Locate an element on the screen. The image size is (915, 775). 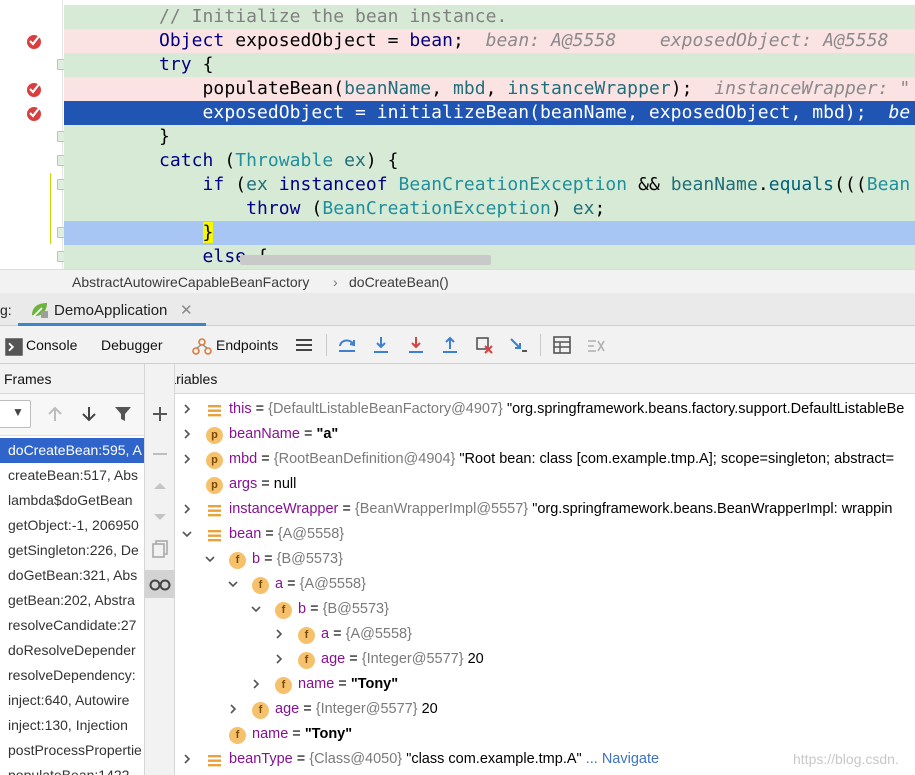
frame-item: getSingleton:226, De is located at coordinates (72, 550).